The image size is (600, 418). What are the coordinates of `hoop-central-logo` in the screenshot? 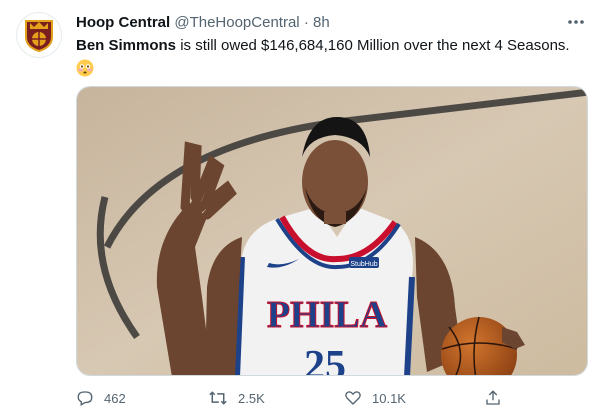 It's located at (39, 36).